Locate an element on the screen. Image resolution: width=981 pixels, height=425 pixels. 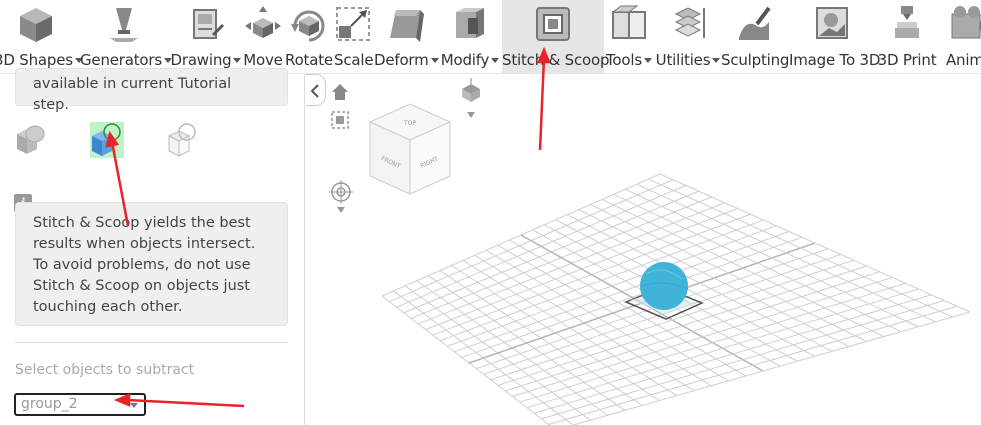
scoop-subtract-icon is located at coordinates (107, 140).